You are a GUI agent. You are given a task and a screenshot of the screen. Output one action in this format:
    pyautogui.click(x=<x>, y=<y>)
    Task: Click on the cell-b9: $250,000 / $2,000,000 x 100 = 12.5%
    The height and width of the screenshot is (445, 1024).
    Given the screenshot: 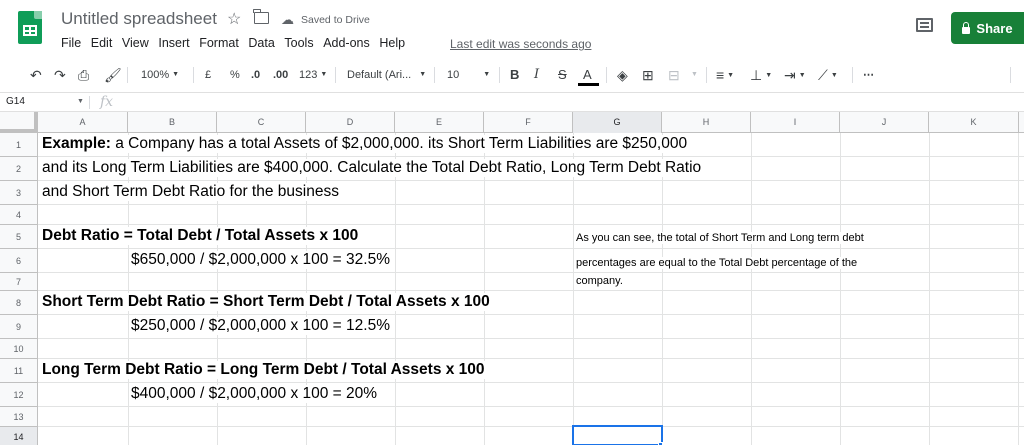 What is the action you would take?
    pyautogui.click(x=262, y=326)
    